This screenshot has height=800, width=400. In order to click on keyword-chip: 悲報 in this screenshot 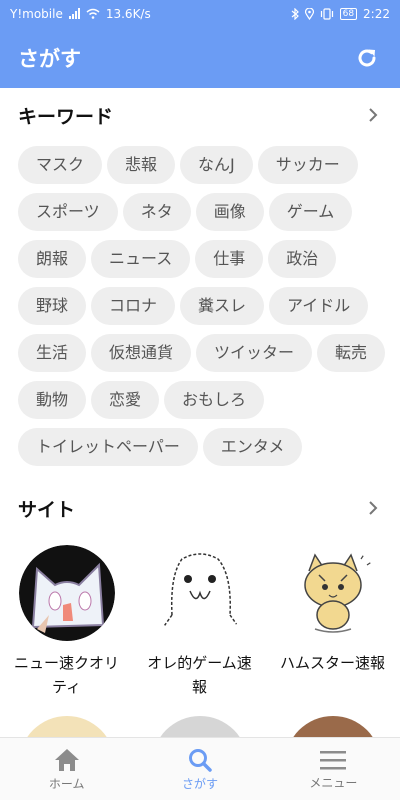, I will do `click(141, 165)`.